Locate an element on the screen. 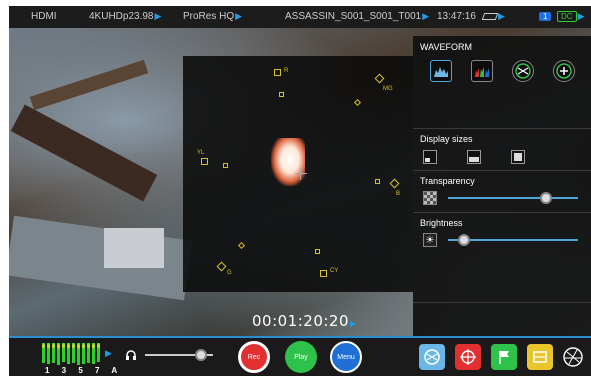 The image size is (591, 379). size-large-button is located at coordinates (518, 157).